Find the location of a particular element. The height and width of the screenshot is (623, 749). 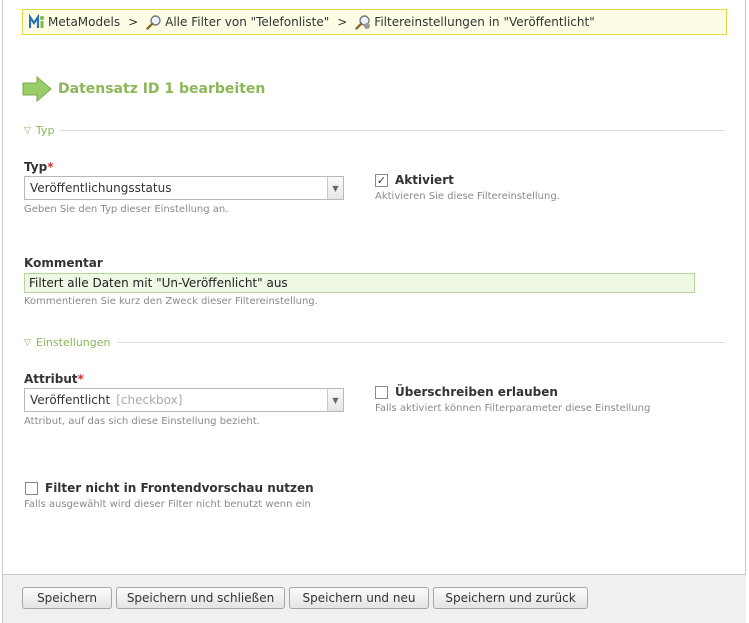

attribut-select-value: Veröffentlicht is located at coordinates (70, 400).